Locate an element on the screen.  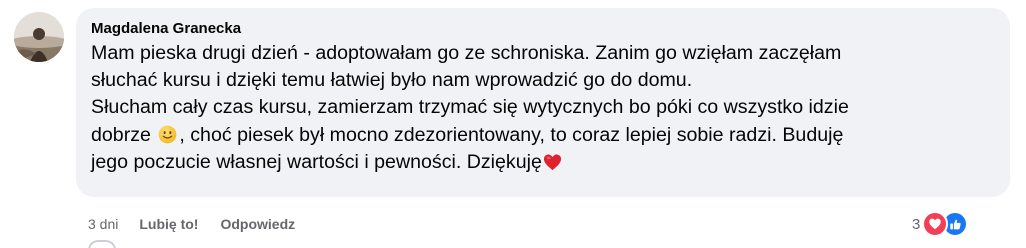
red-heart-icon is located at coordinates (552, 162).